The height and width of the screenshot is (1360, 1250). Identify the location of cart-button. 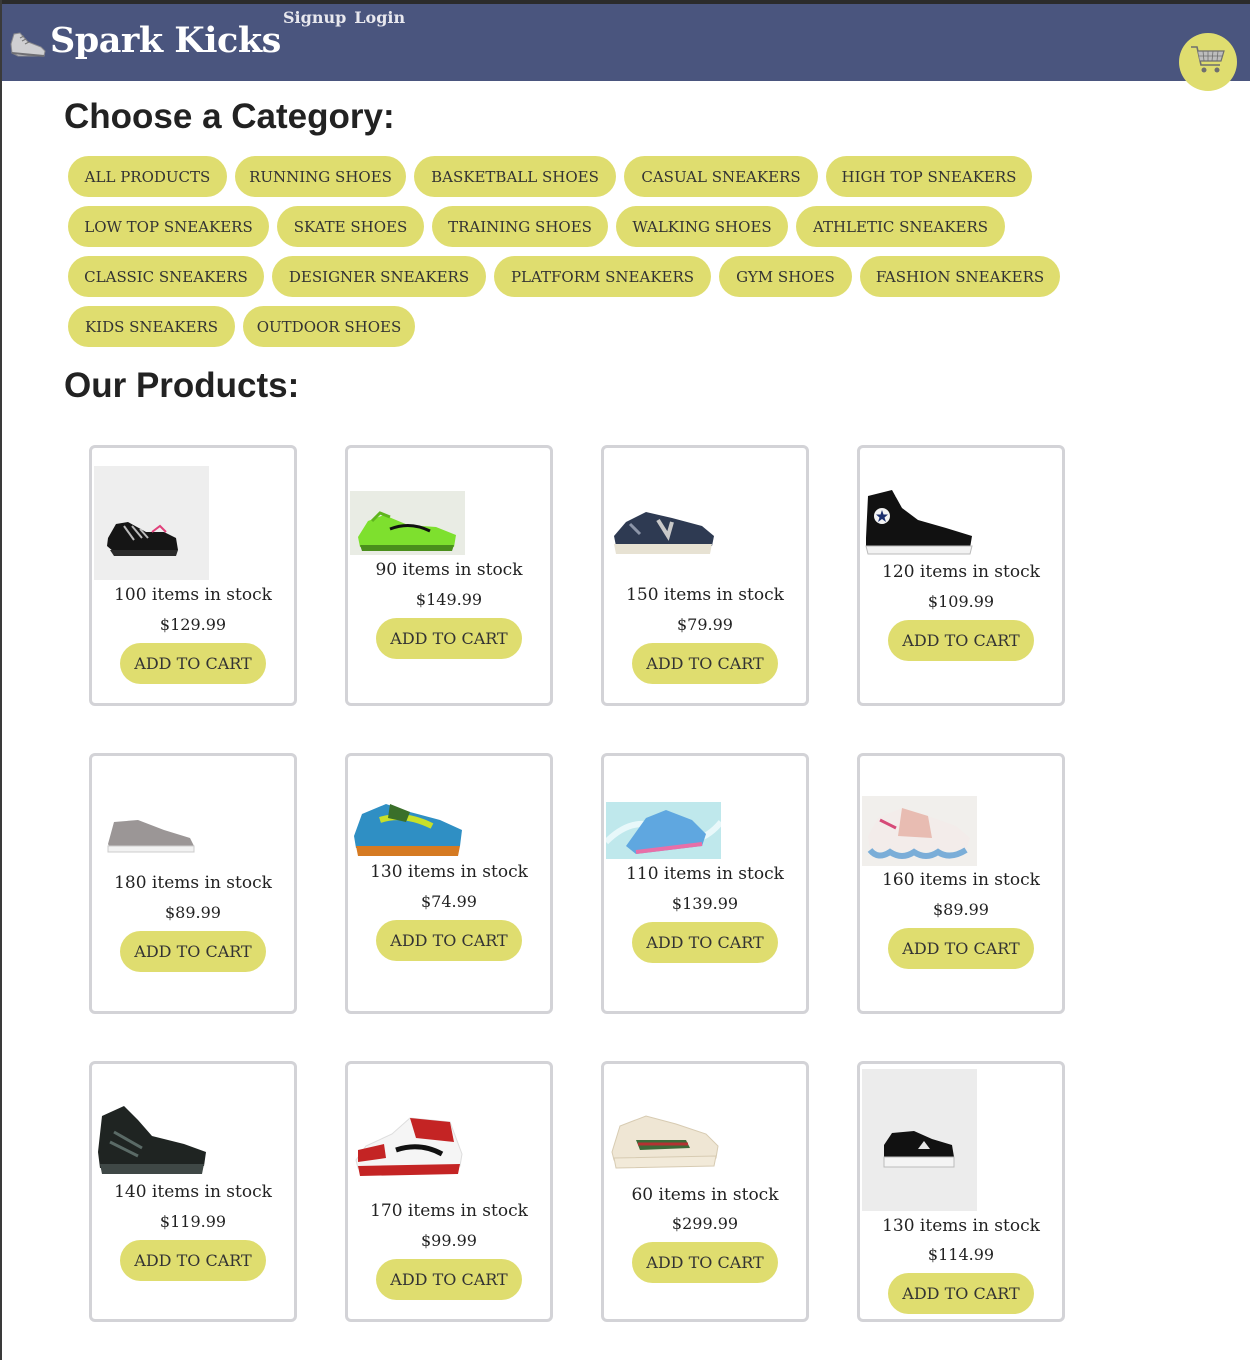
(1208, 62).